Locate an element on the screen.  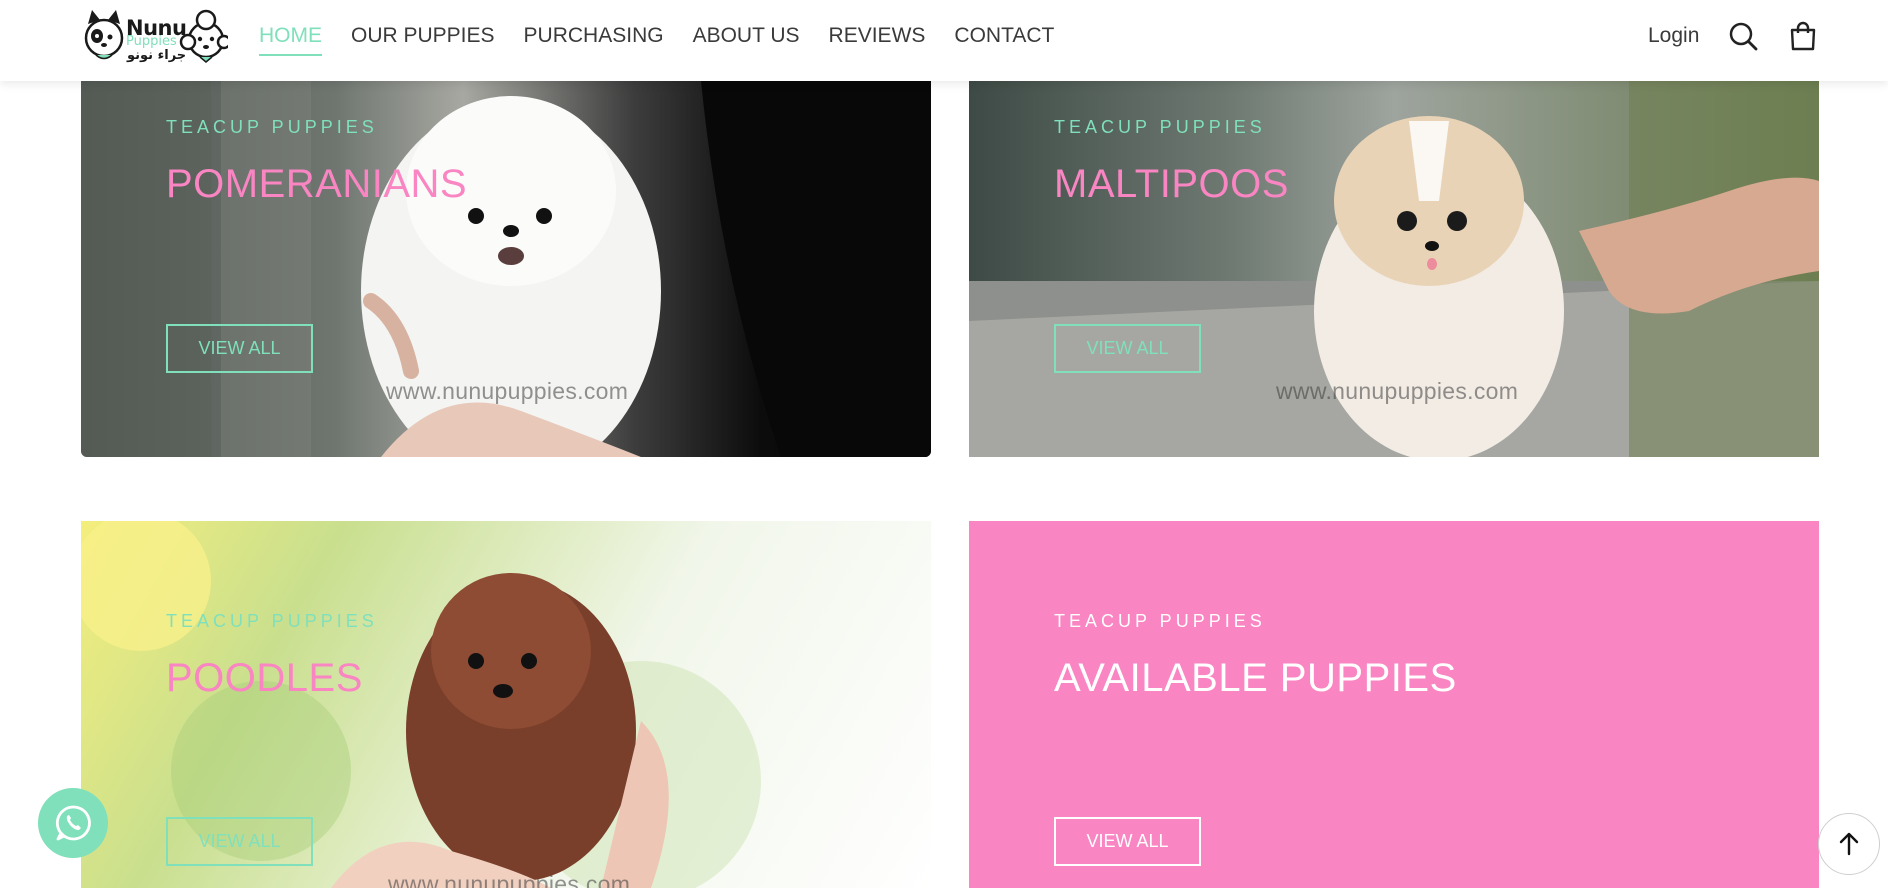
whatsapp-icon is located at coordinates (73, 823).